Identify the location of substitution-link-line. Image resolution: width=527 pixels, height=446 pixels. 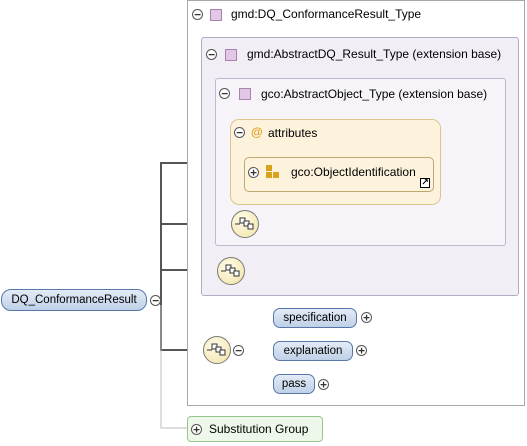
(174, 367).